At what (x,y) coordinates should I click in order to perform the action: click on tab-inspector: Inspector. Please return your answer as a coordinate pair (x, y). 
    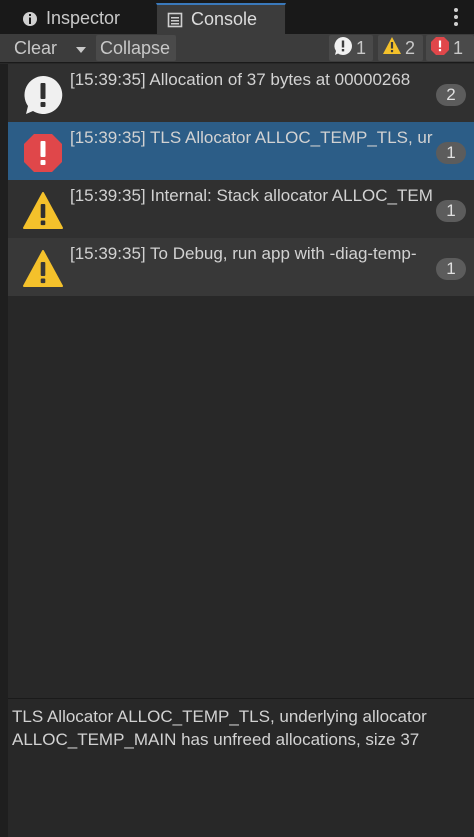
    Looking at the image, I should click on (76, 18).